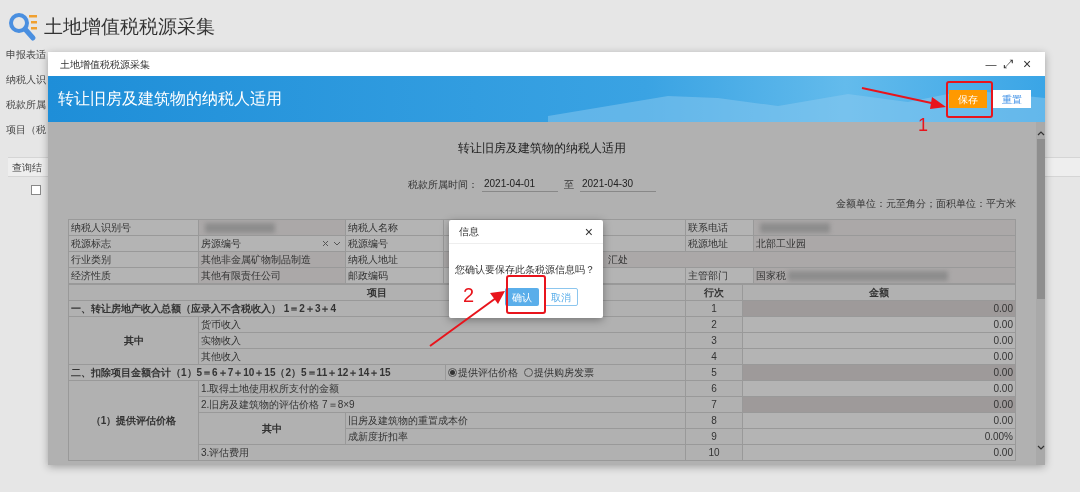 This screenshot has width=1080, height=492. What do you see at coordinates (408, 420) in the screenshot?
I see `item-label: 旧房及建筑物的重置成本价` at bounding box center [408, 420].